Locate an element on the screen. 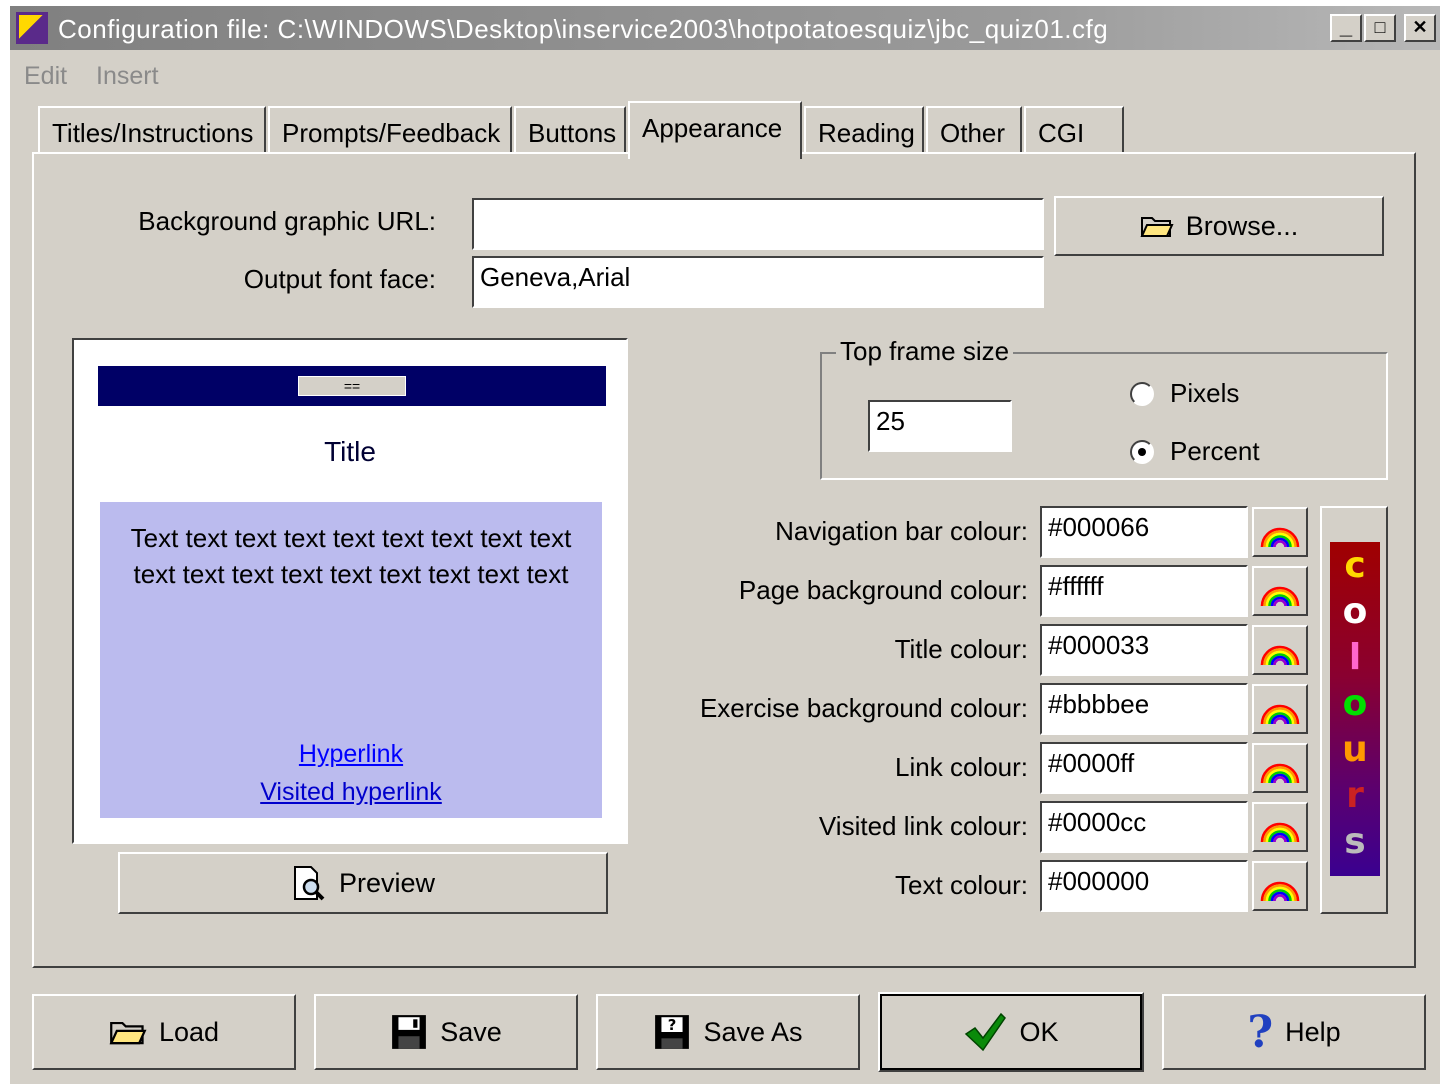 The height and width of the screenshot is (1084, 1444). colour-input: #ffffff is located at coordinates (1144, 591).